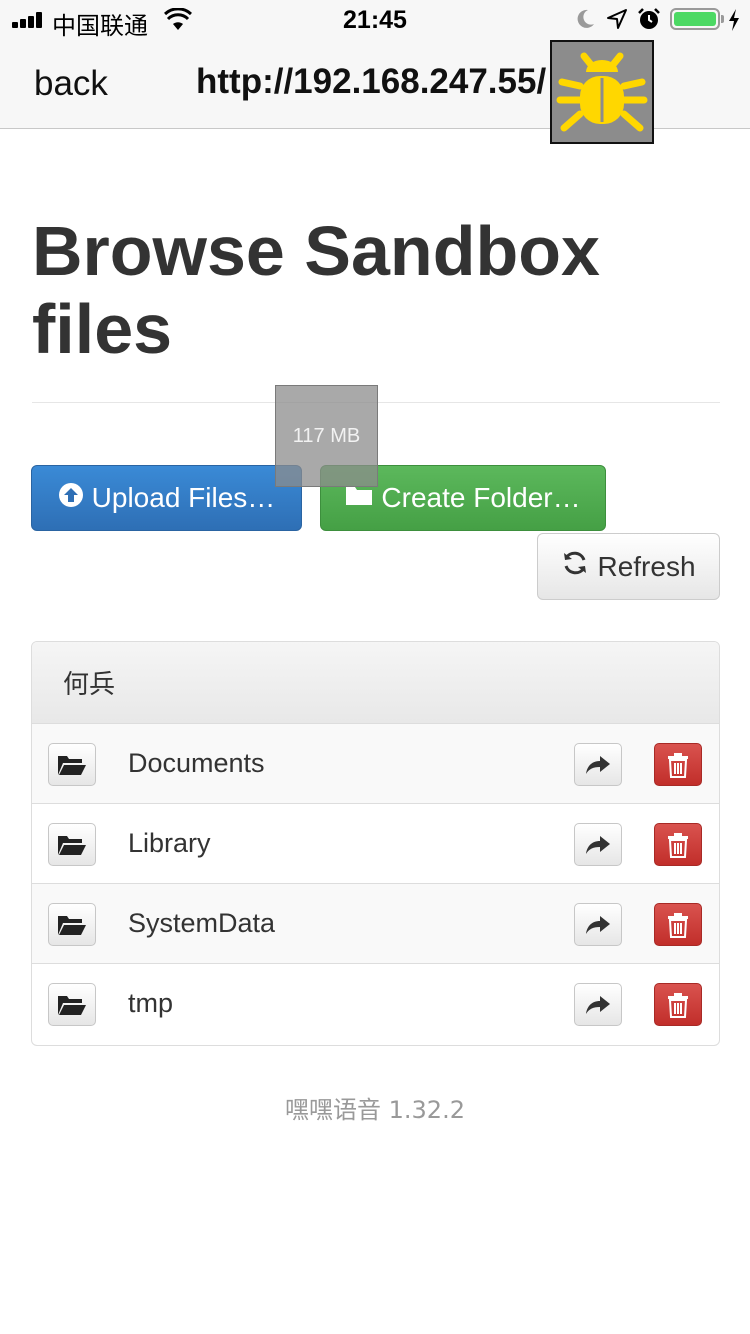 The height and width of the screenshot is (1334, 750). What do you see at coordinates (169, 843) in the screenshot?
I see `file-name: Library` at bounding box center [169, 843].